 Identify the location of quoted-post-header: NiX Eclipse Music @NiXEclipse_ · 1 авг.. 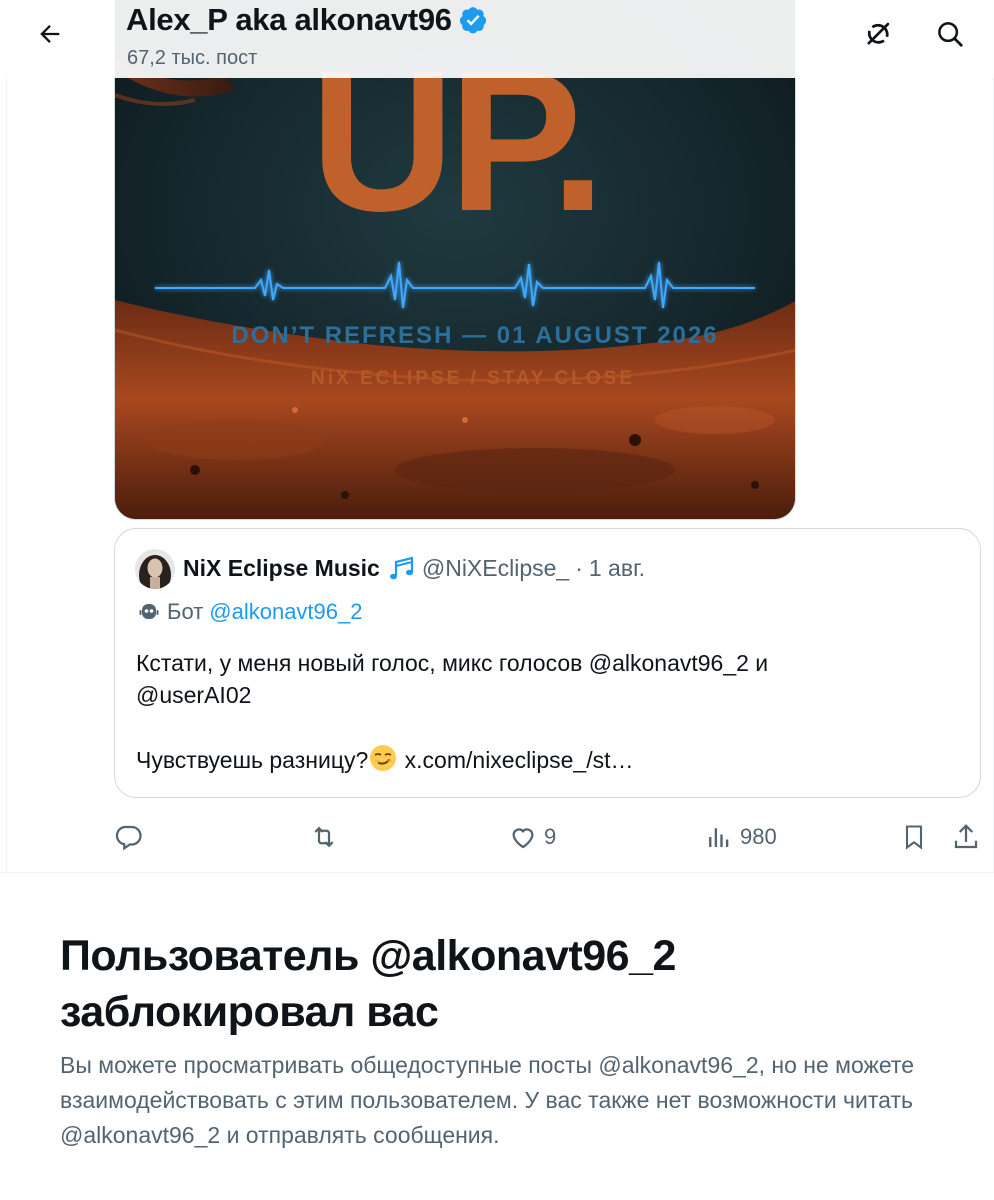
(414, 568).